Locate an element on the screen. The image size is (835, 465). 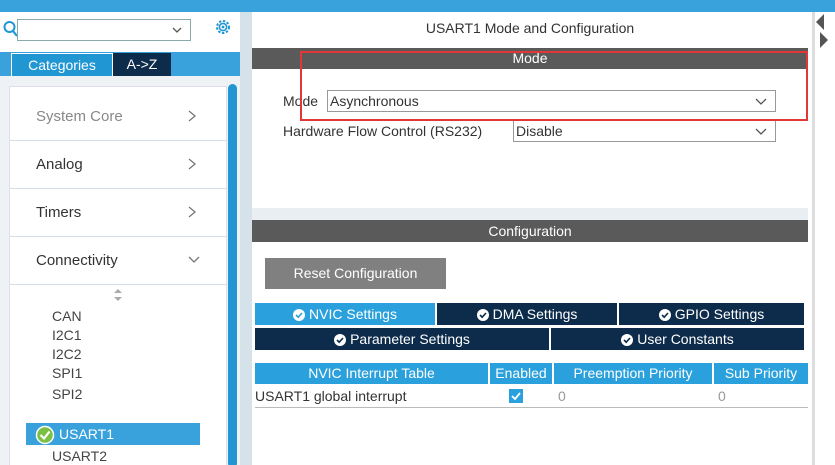
tab-a-to-z: A->Z is located at coordinates (142, 64).